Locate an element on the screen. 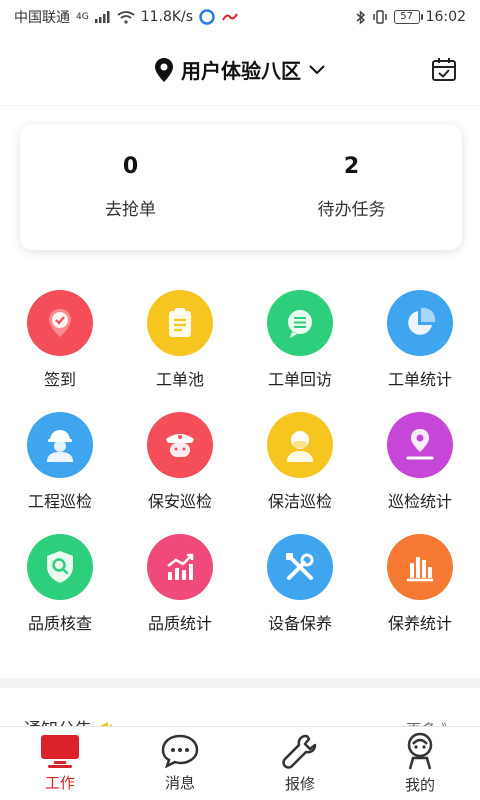  bottom-tab-bar: 工作 消息 报修 我的 is located at coordinates (240, 763).